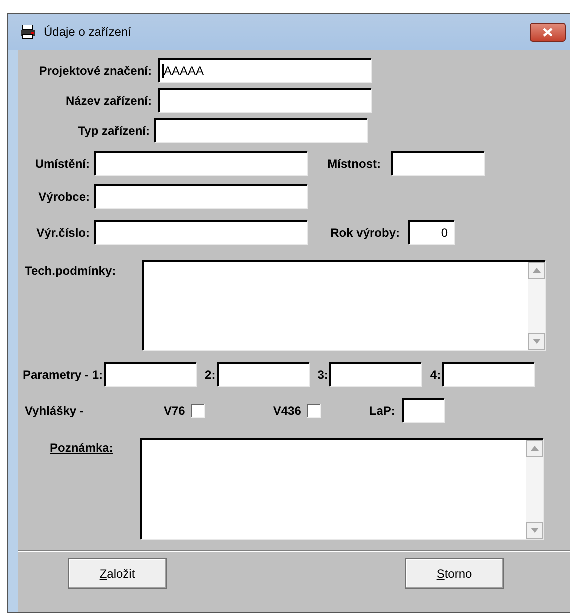 Image resolution: width=570 pixels, height=616 pixels. What do you see at coordinates (64, 197) in the screenshot?
I see `field-label: Výrobce:` at bounding box center [64, 197].